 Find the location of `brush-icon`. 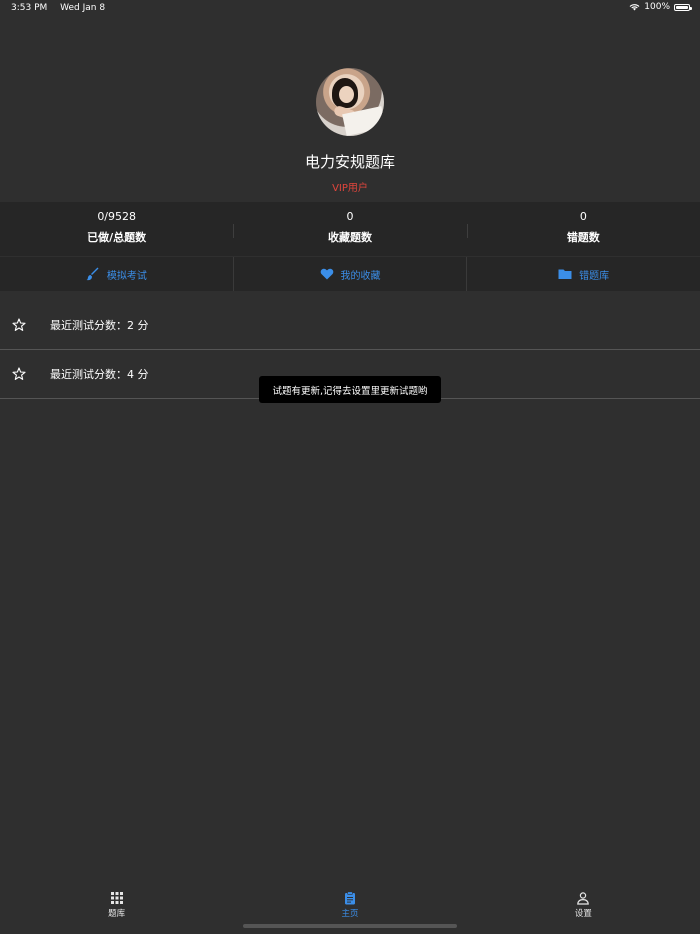

brush-icon is located at coordinates (92, 274).